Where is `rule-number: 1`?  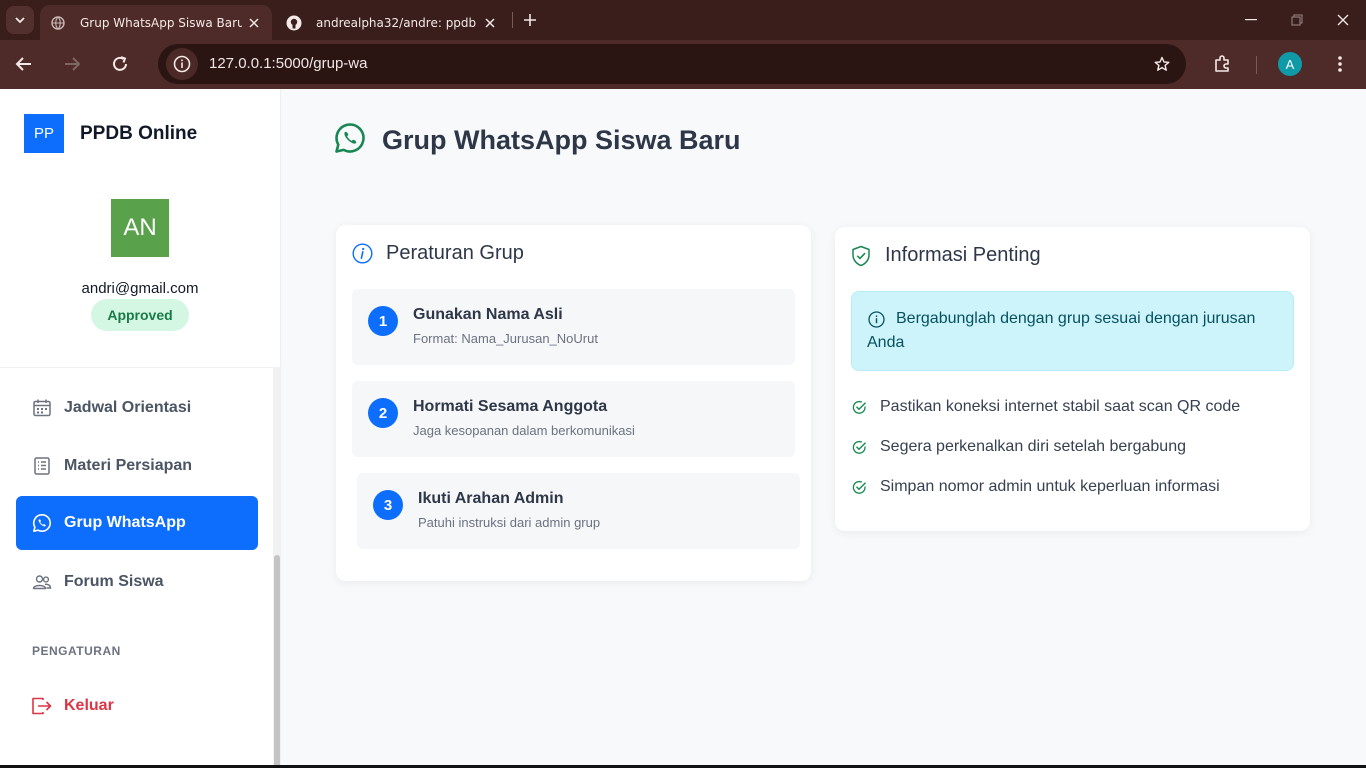
rule-number: 1 is located at coordinates (383, 321).